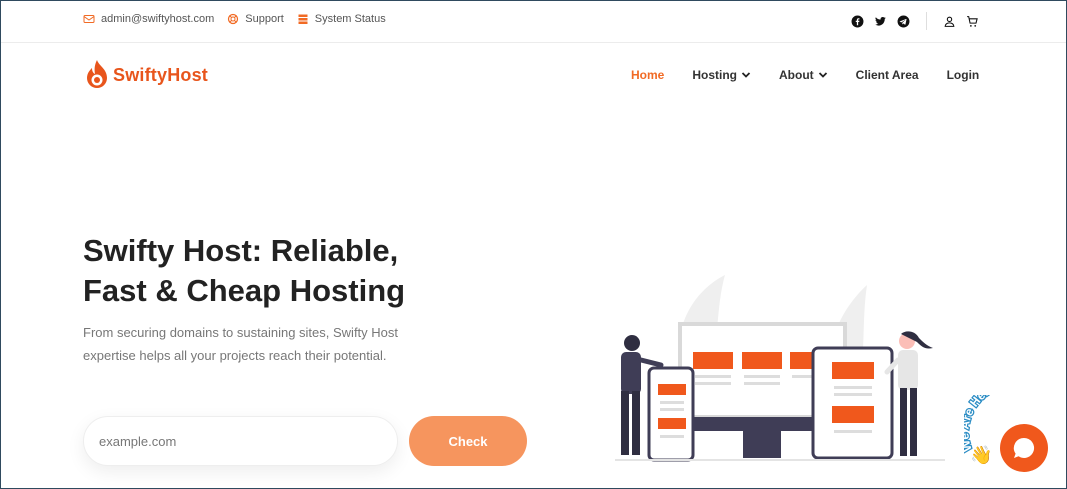 The height and width of the screenshot is (489, 1067). What do you see at coordinates (97, 74) in the screenshot?
I see `flame-logo-icon` at bounding box center [97, 74].